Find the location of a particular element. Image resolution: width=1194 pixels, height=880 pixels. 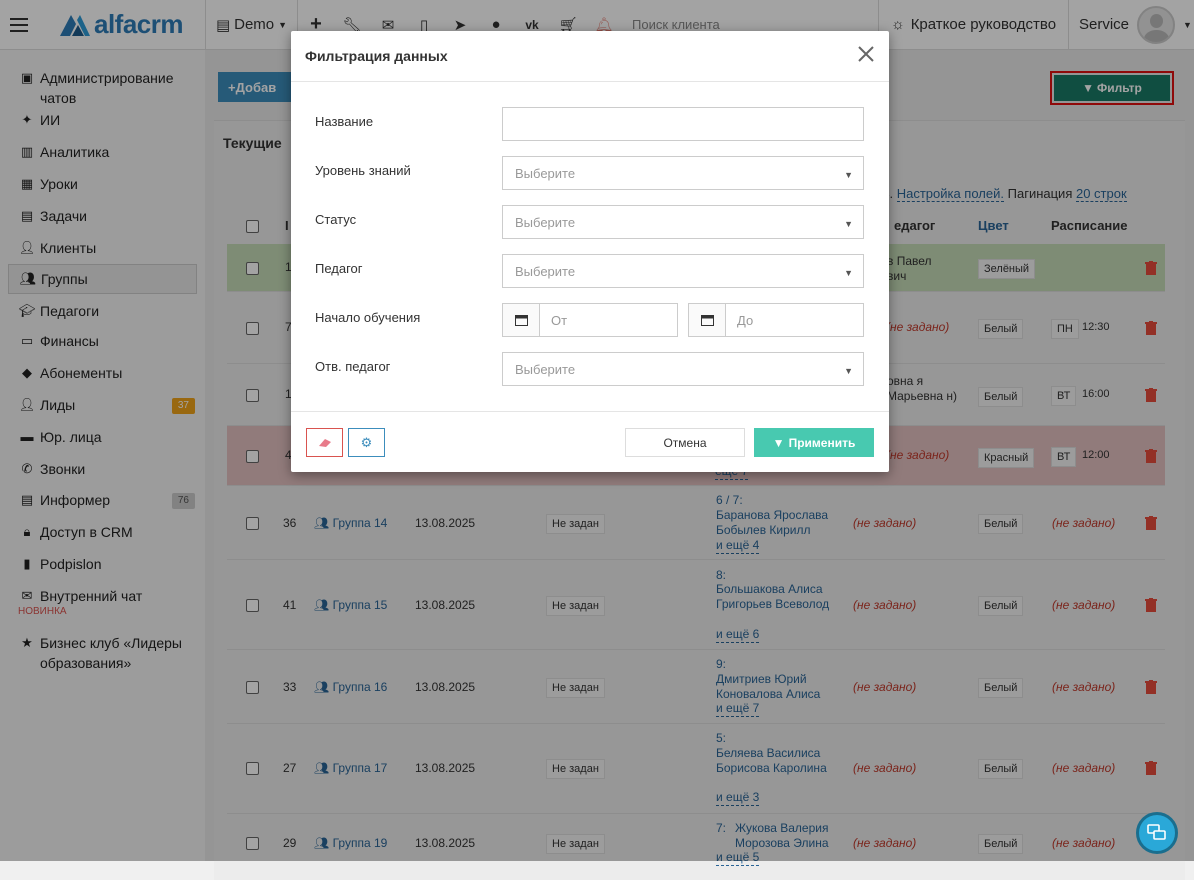

modal-footer: ⚙ Отмена ▼ Применить is located at coordinates (590, 441).